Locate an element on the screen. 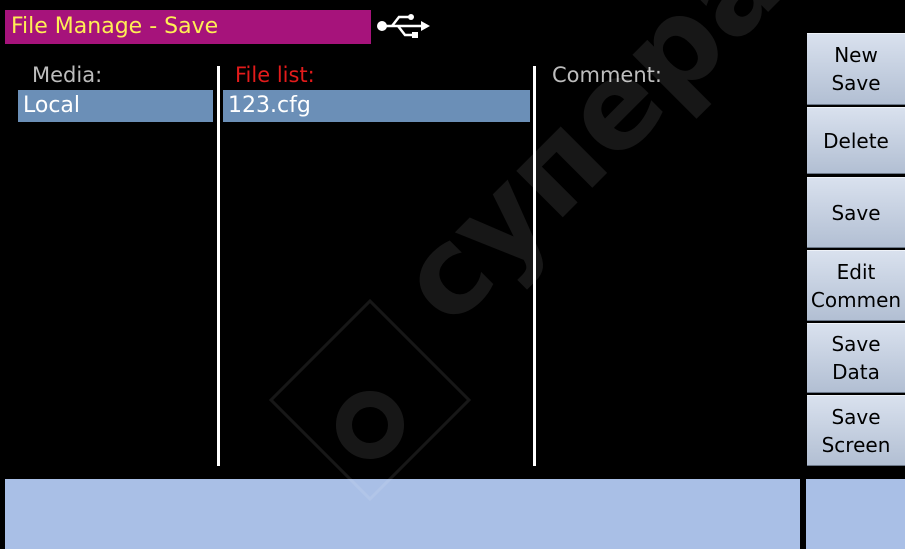 This screenshot has height=549, width=905. usb-icon is located at coordinates (403, 26).